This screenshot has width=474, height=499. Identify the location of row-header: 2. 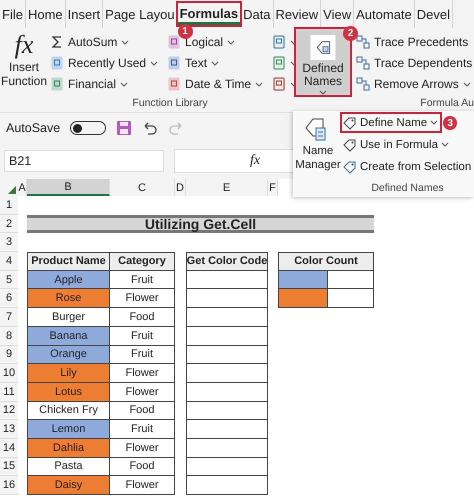
(9, 224).